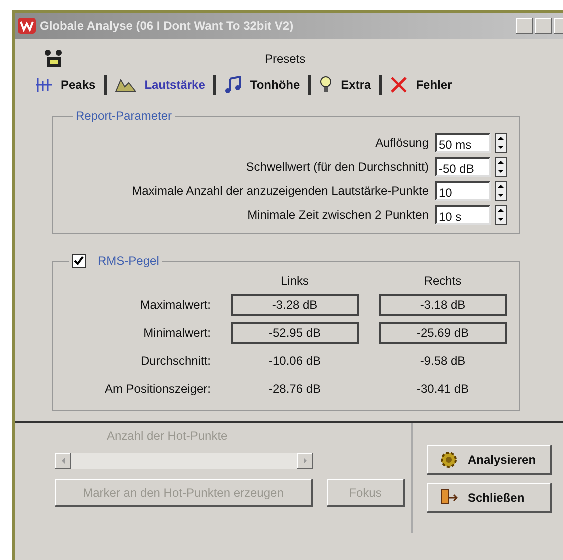 The image size is (563, 560). Describe the element at coordinates (175, 361) in the screenshot. I see `row-label: Durchschnitt:` at that location.